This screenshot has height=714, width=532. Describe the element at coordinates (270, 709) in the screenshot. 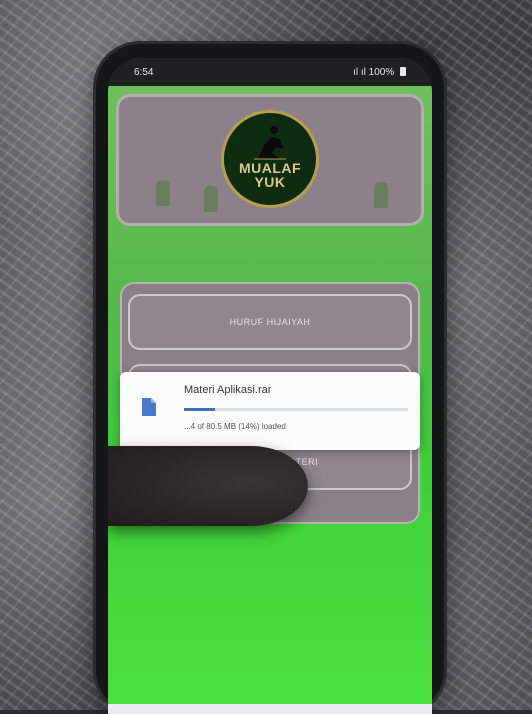

I see `navigation-bar` at that location.